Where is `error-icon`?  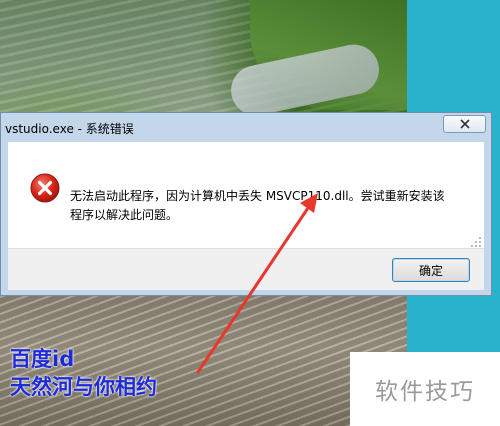
error-icon is located at coordinates (45, 188).